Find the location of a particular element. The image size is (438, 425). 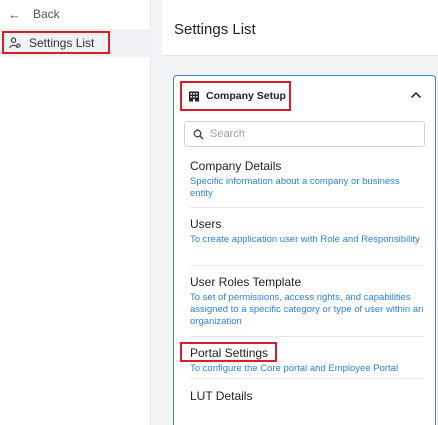

list-item-lut-details: LUT Details is located at coordinates (307, 396).